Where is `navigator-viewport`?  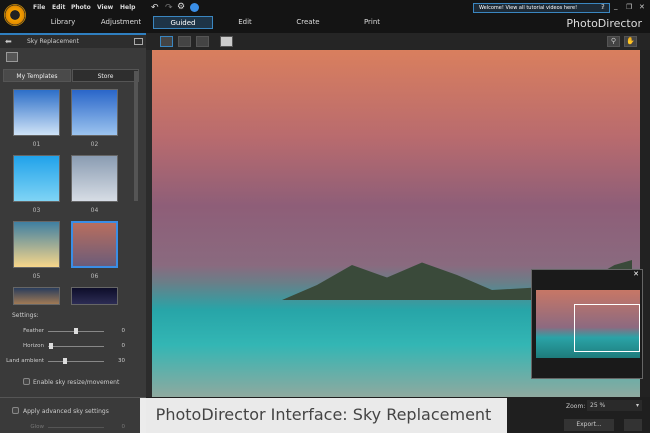
navigator-viewport is located at coordinates (607, 328).